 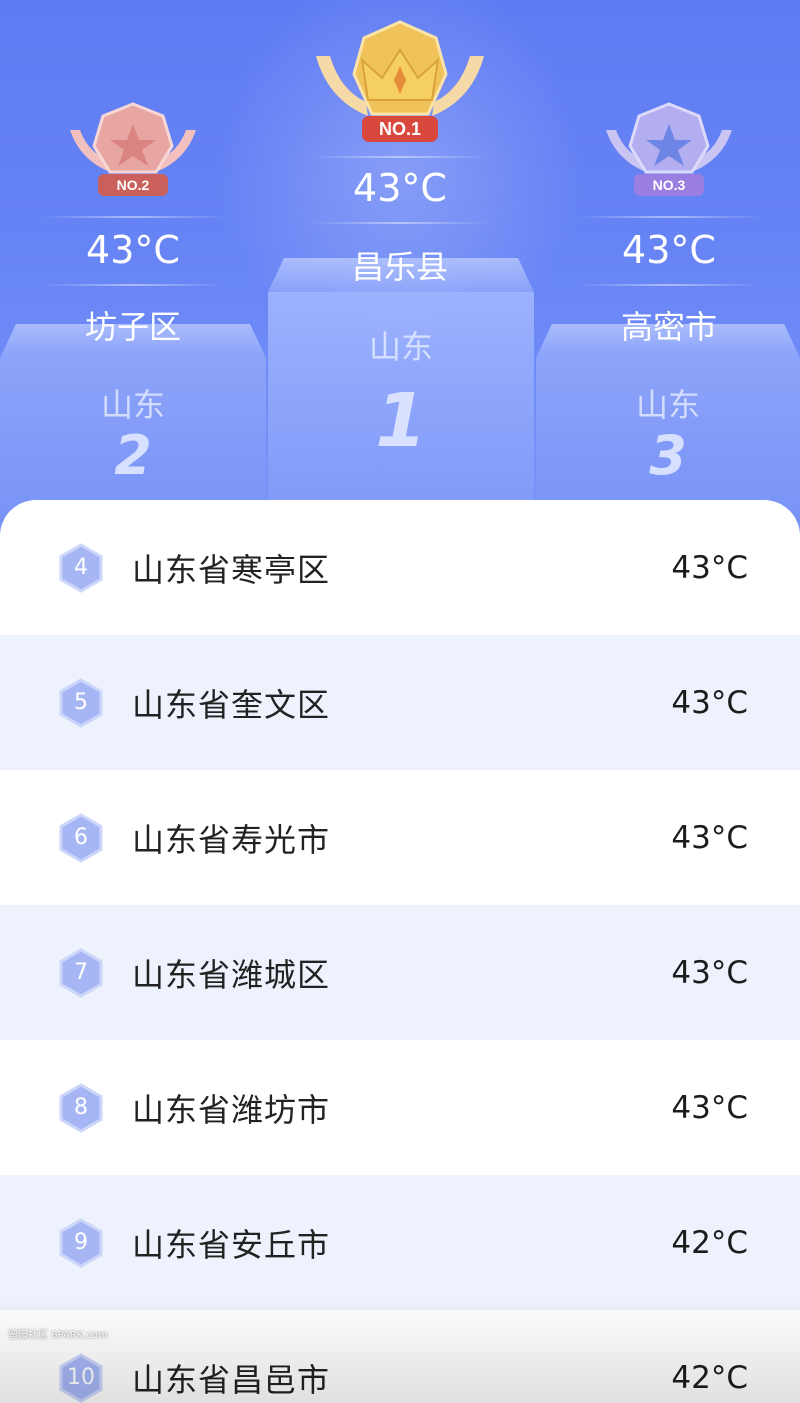 What do you see at coordinates (668, 327) in the screenshot?
I see `podium-3-city: 高密市` at bounding box center [668, 327].